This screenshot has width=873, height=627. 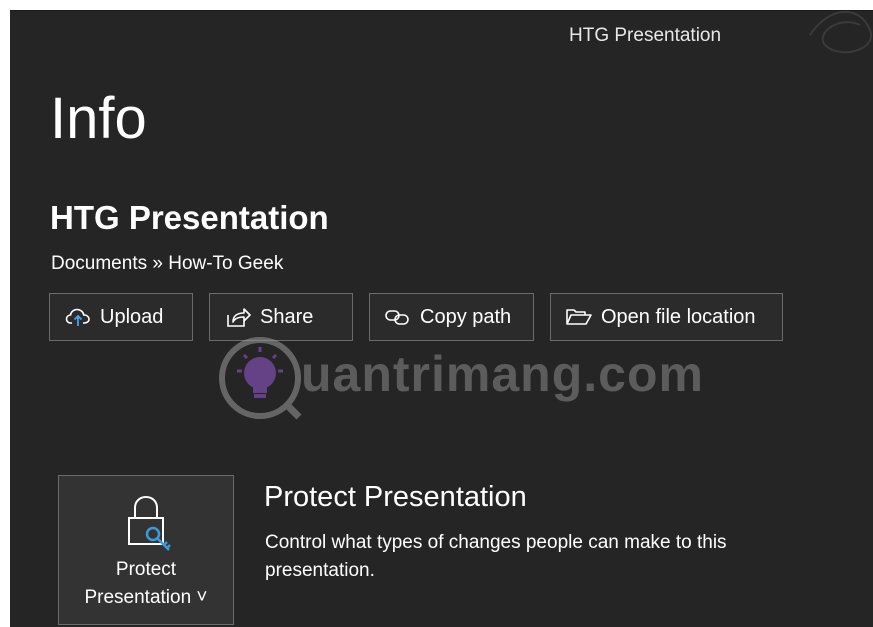 What do you see at coordinates (167, 264) in the screenshot?
I see `breadcrumb: Documents » How-To Geek` at bounding box center [167, 264].